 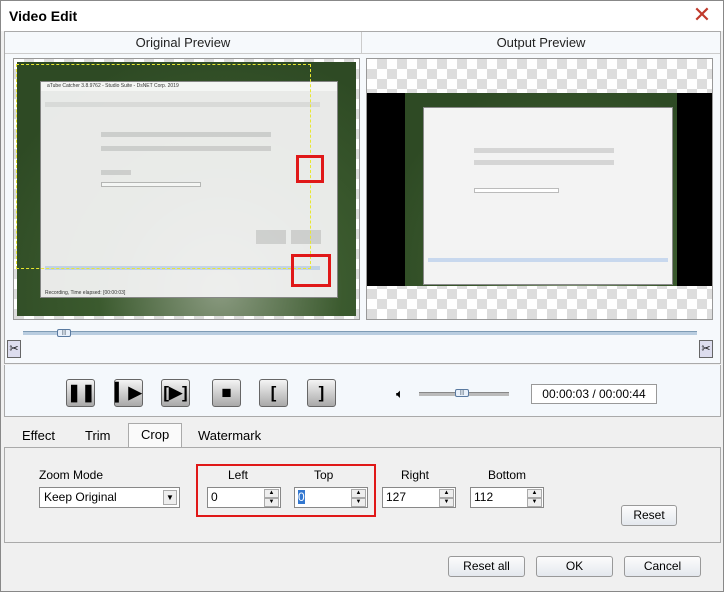 I want to click on reset-button: Reset, so click(x=649, y=515).